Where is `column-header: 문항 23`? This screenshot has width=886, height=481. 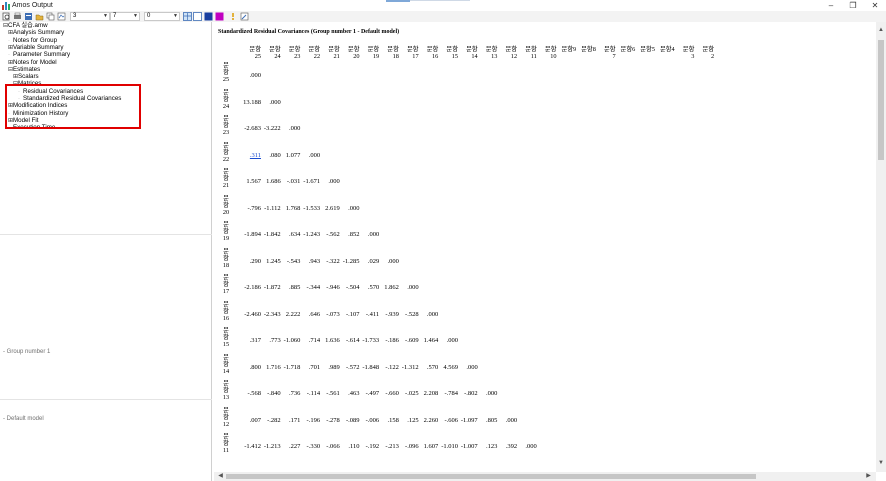 column-header: 문항 23 is located at coordinates (290, 53).